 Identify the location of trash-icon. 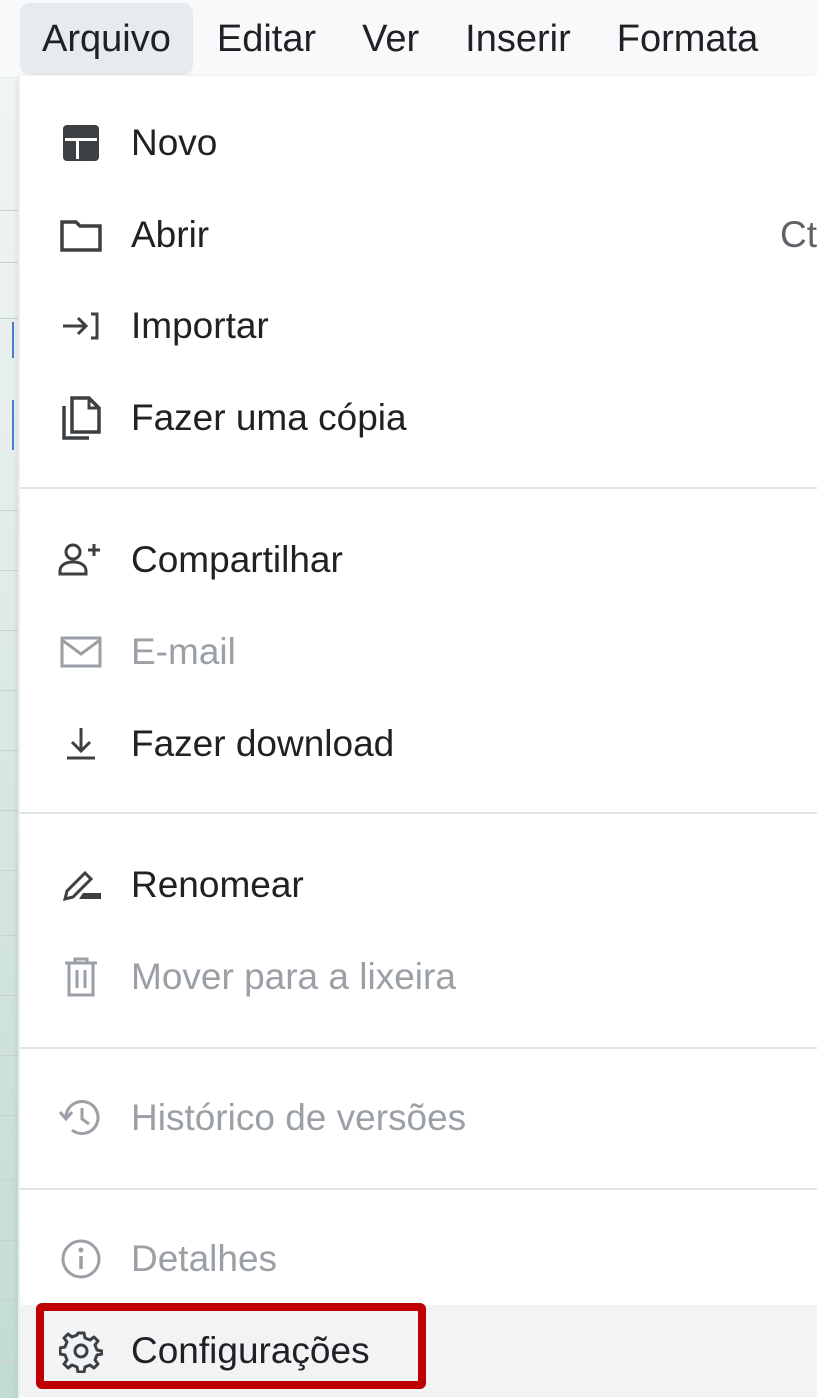
(81, 977).